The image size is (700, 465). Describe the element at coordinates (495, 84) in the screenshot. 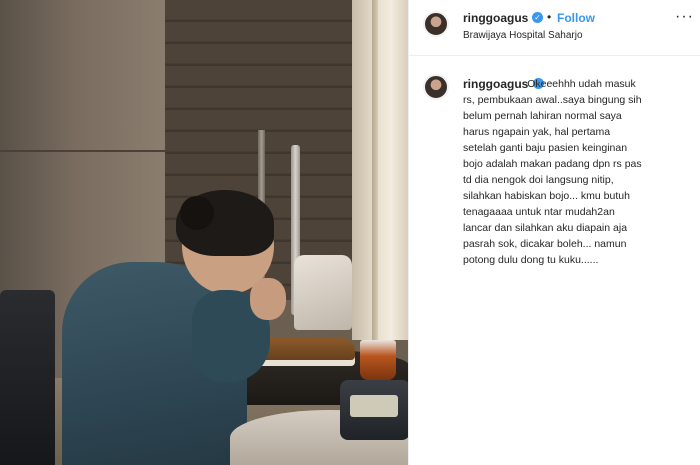

I see `caption-indent` at that location.